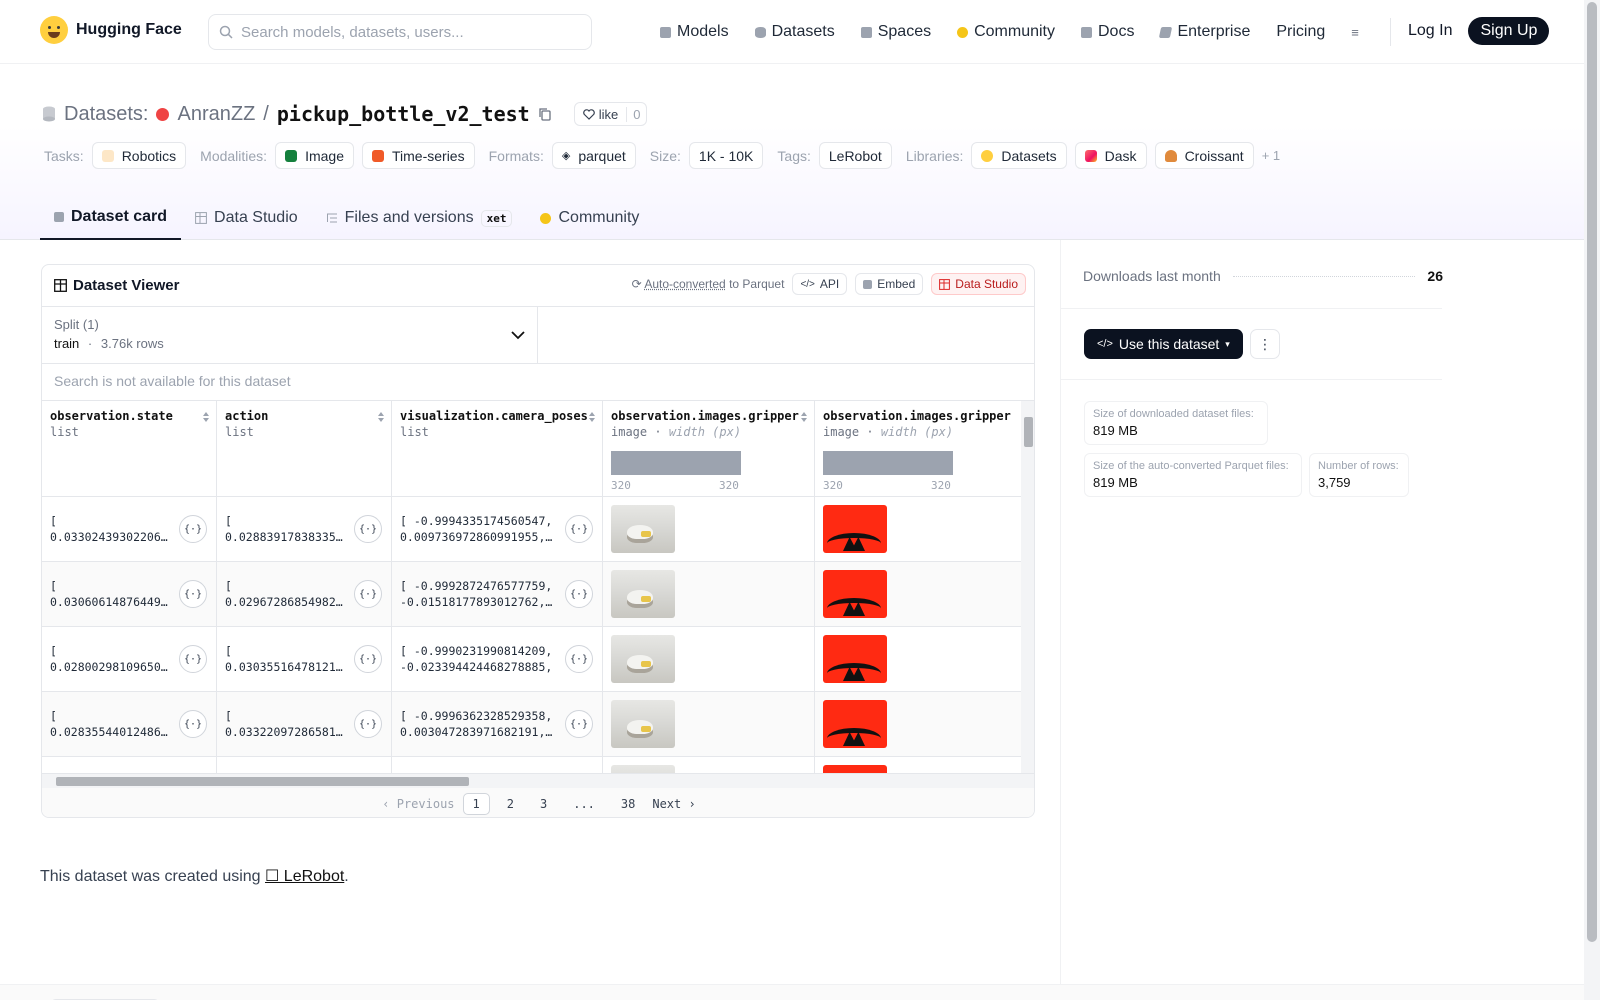 This screenshot has width=1600, height=1000. Describe the element at coordinates (111, 30) in the screenshot. I see `brand-logo: Hugging Face` at that location.